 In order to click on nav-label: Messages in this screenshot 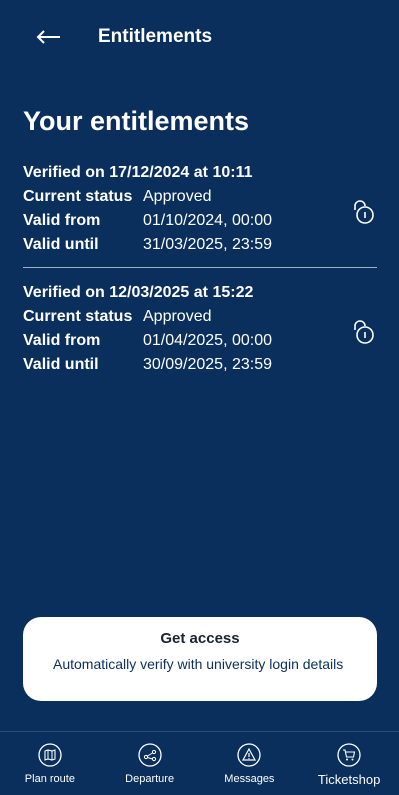, I will do `click(249, 779)`.